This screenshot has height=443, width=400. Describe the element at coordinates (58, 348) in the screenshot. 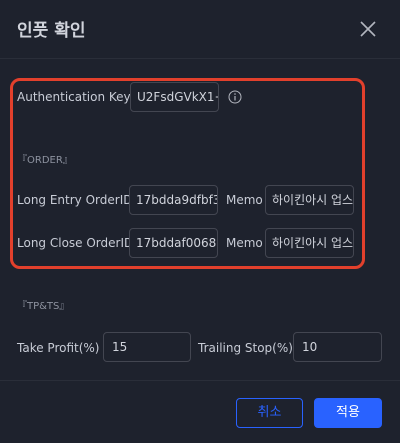

I see `take-profit-label: Take Profit(%)` at that location.